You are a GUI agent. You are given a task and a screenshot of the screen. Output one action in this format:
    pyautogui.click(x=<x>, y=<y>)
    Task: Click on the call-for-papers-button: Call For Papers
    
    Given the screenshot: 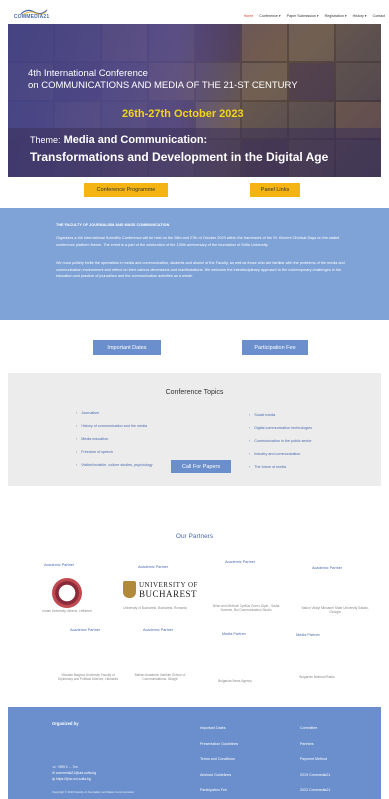 What is the action you would take?
    pyautogui.click(x=201, y=466)
    